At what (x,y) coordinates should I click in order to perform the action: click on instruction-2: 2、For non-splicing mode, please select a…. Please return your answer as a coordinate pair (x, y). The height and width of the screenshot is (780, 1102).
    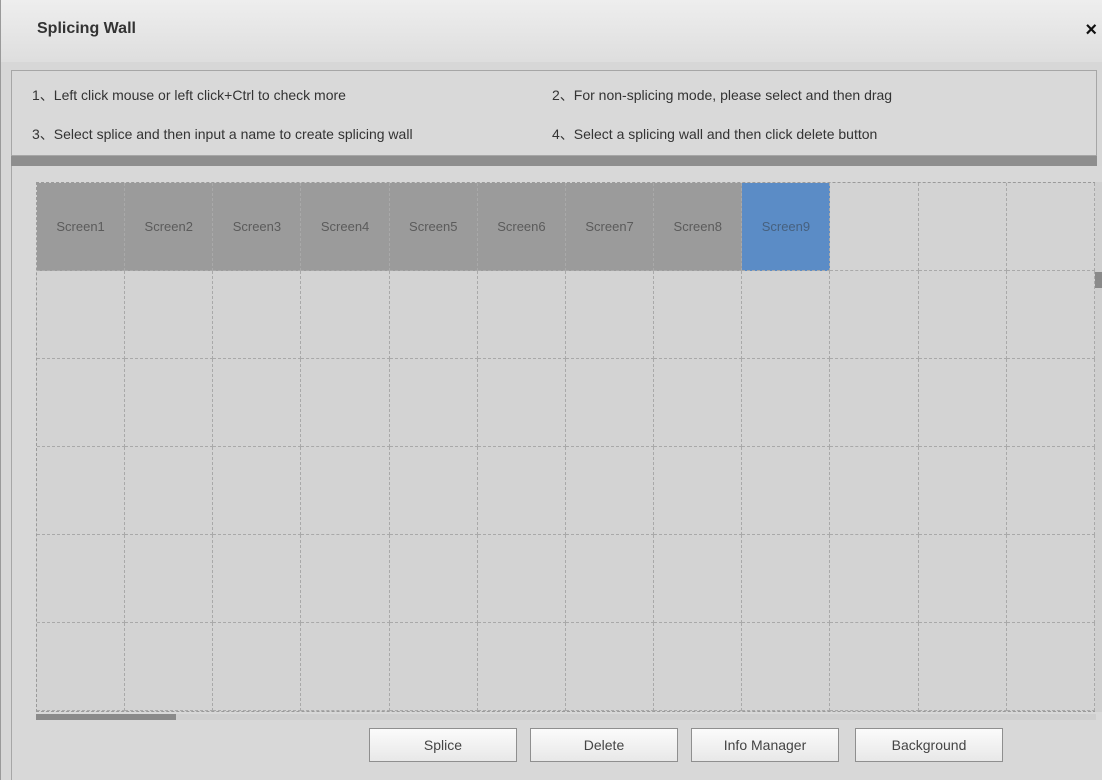
    Looking at the image, I should click on (722, 95).